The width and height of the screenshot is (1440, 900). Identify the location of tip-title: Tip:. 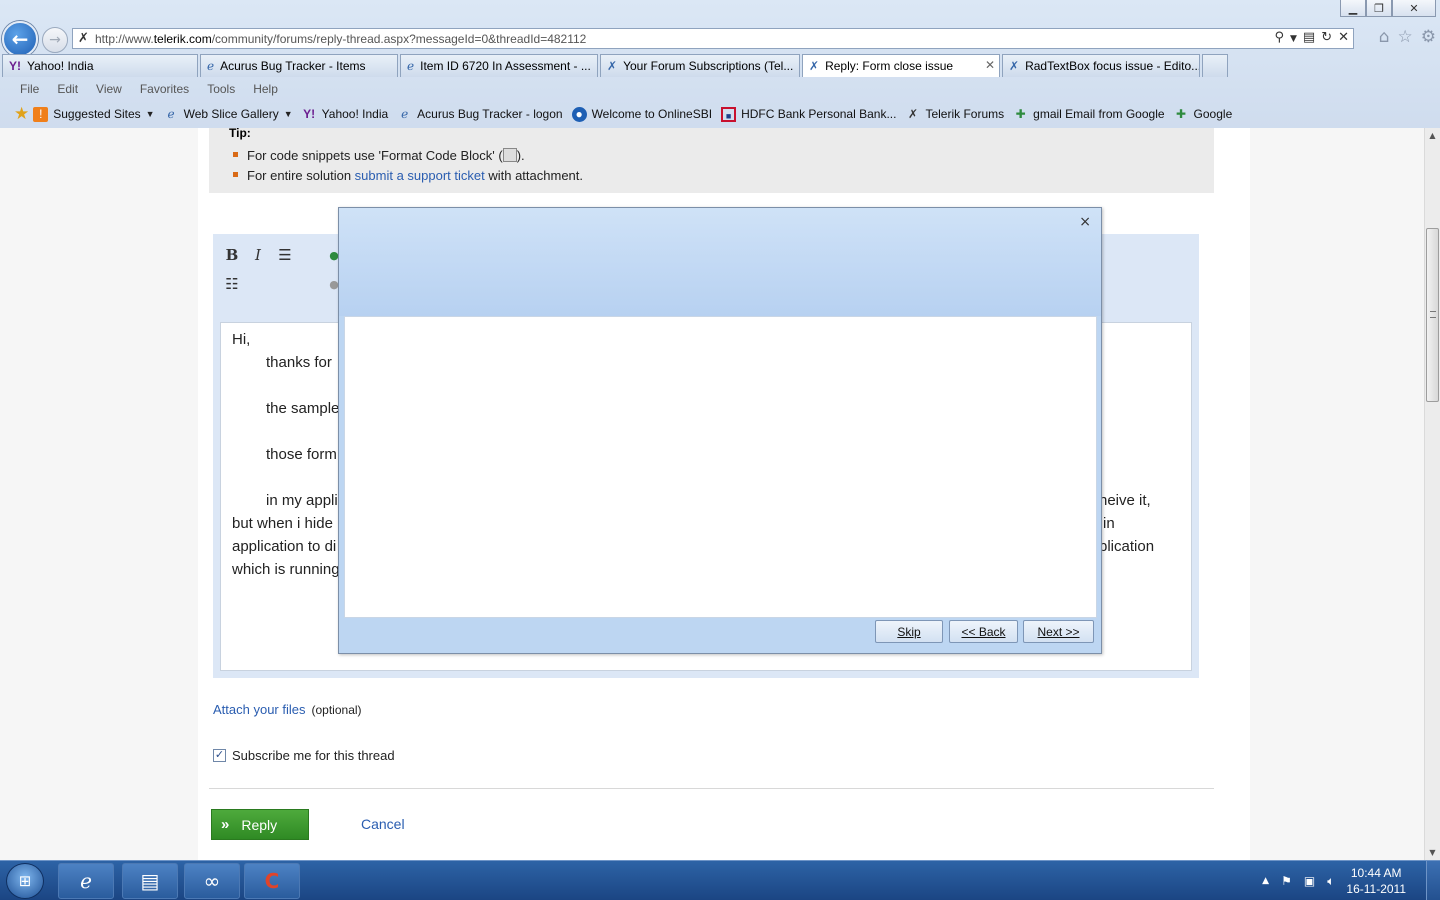
(240, 134).